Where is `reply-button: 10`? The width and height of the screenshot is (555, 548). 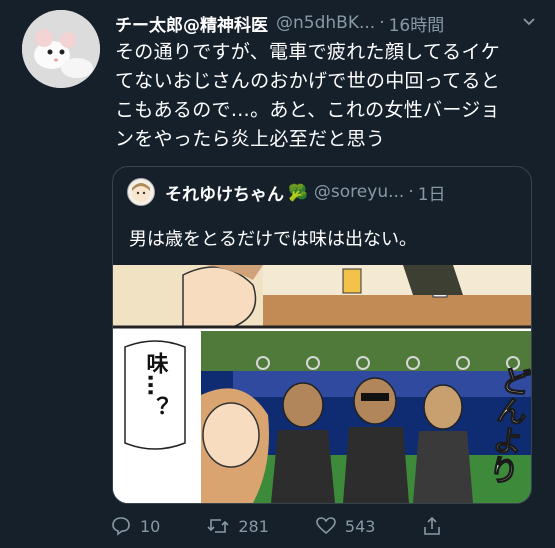 reply-button: 10 is located at coordinates (135, 526).